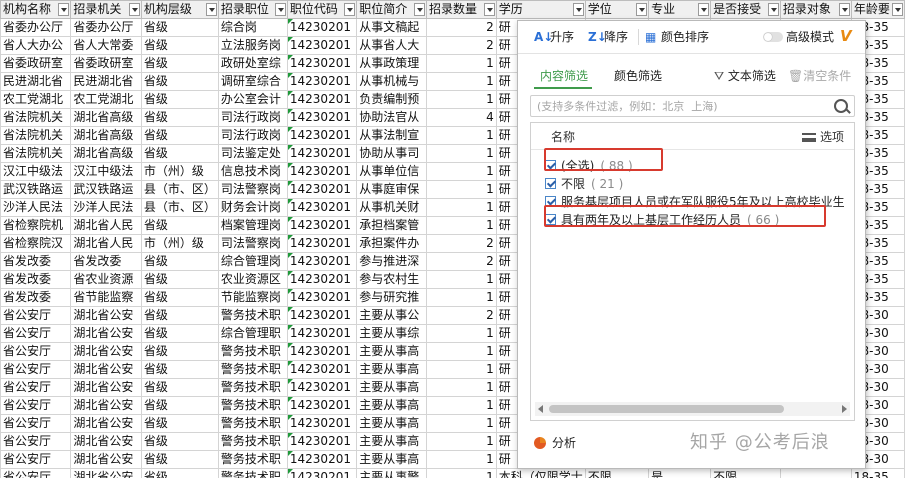 This screenshot has width=905, height=478. What do you see at coordinates (106, 279) in the screenshot?
I see `table-cell: 省农业资源` at bounding box center [106, 279].